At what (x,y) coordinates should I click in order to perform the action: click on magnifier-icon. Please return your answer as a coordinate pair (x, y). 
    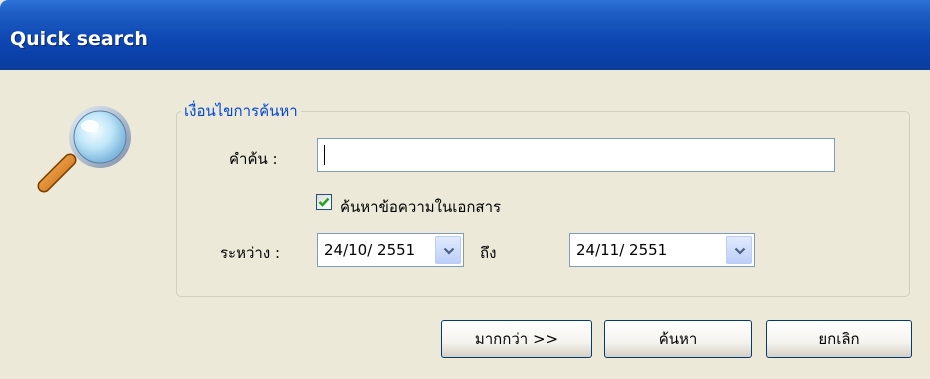
    Looking at the image, I should click on (100, 149).